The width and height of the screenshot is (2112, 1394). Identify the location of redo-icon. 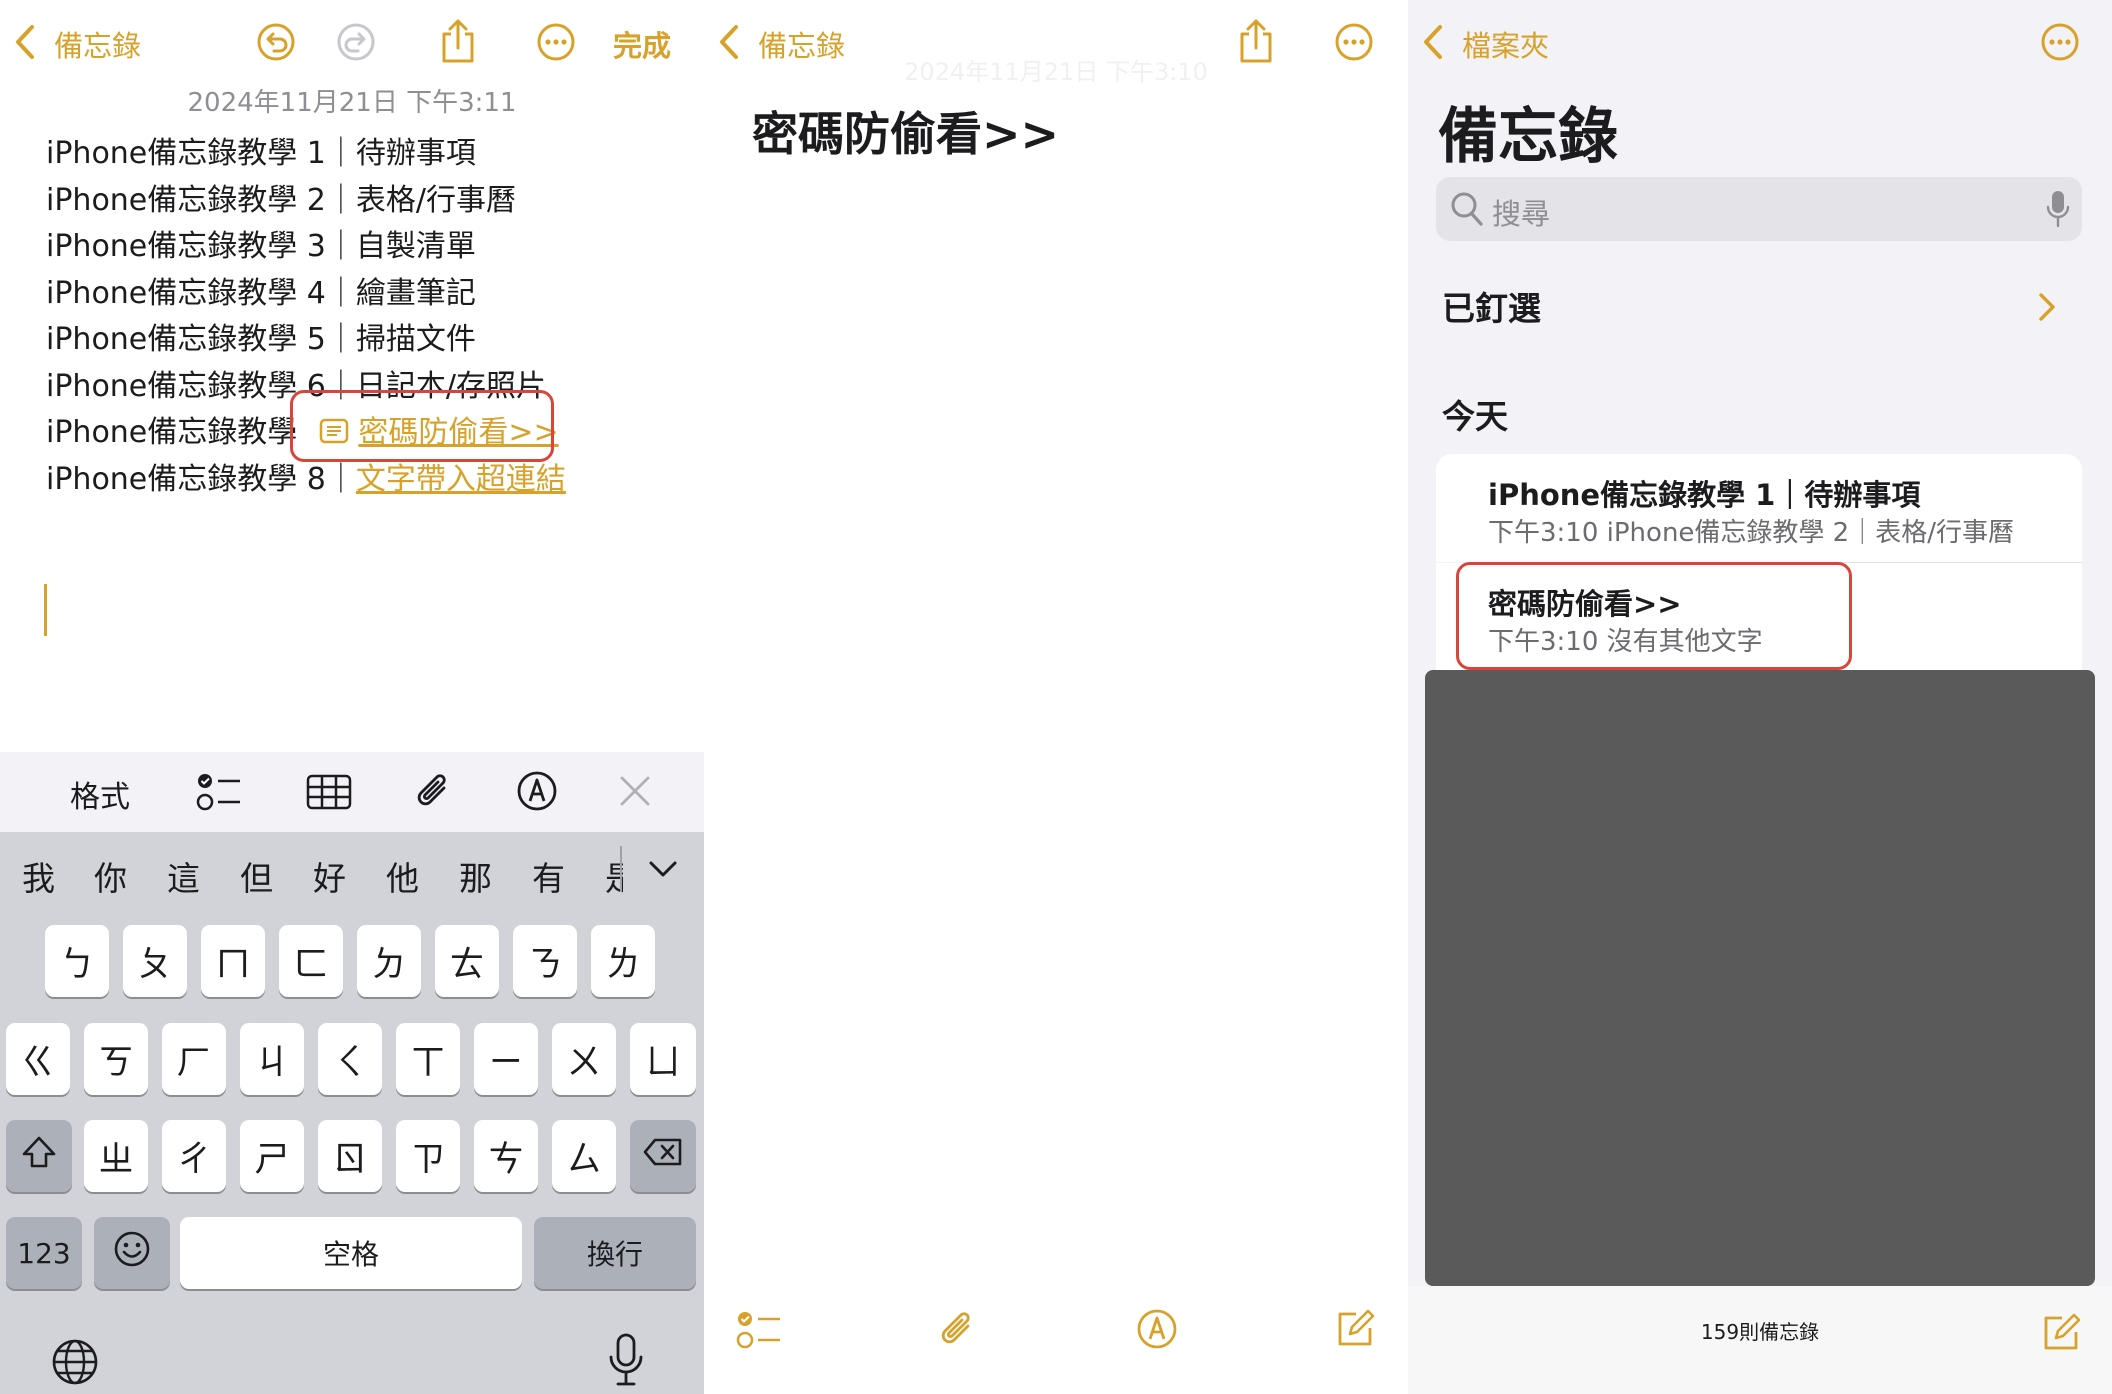
(356, 42).